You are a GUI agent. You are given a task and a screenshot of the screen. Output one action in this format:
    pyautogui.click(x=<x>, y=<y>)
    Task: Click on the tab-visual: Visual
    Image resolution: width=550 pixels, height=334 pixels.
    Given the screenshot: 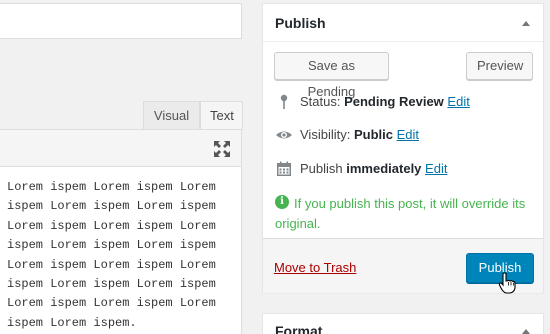 What is the action you would take?
    pyautogui.click(x=171, y=115)
    